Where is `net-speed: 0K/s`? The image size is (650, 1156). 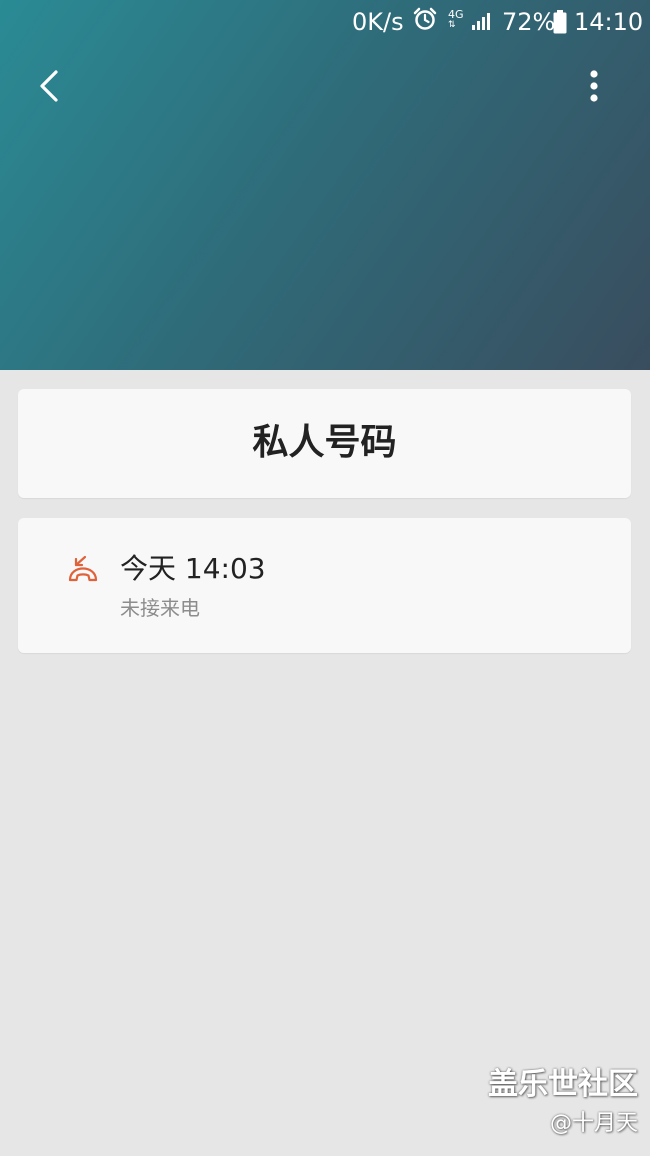
net-speed: 0K/s is located at coordinates (378, 22).